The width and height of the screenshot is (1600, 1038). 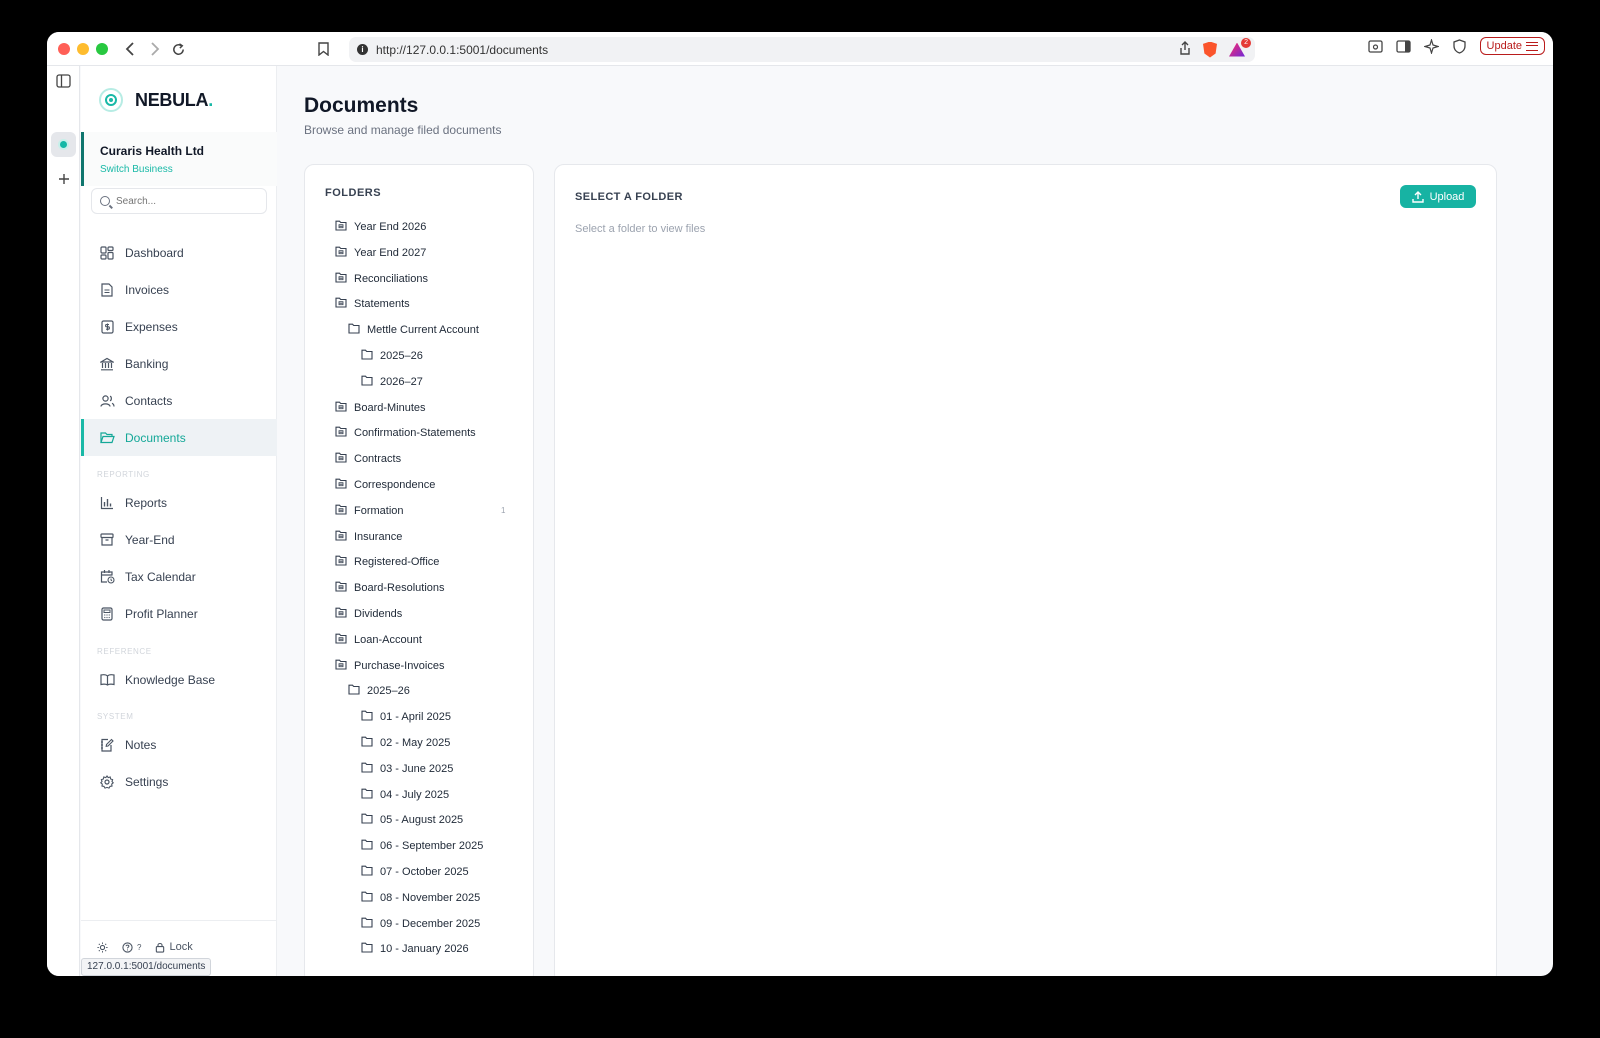 I want to click on upload-button: Upload, so click(x=1438, y=196).